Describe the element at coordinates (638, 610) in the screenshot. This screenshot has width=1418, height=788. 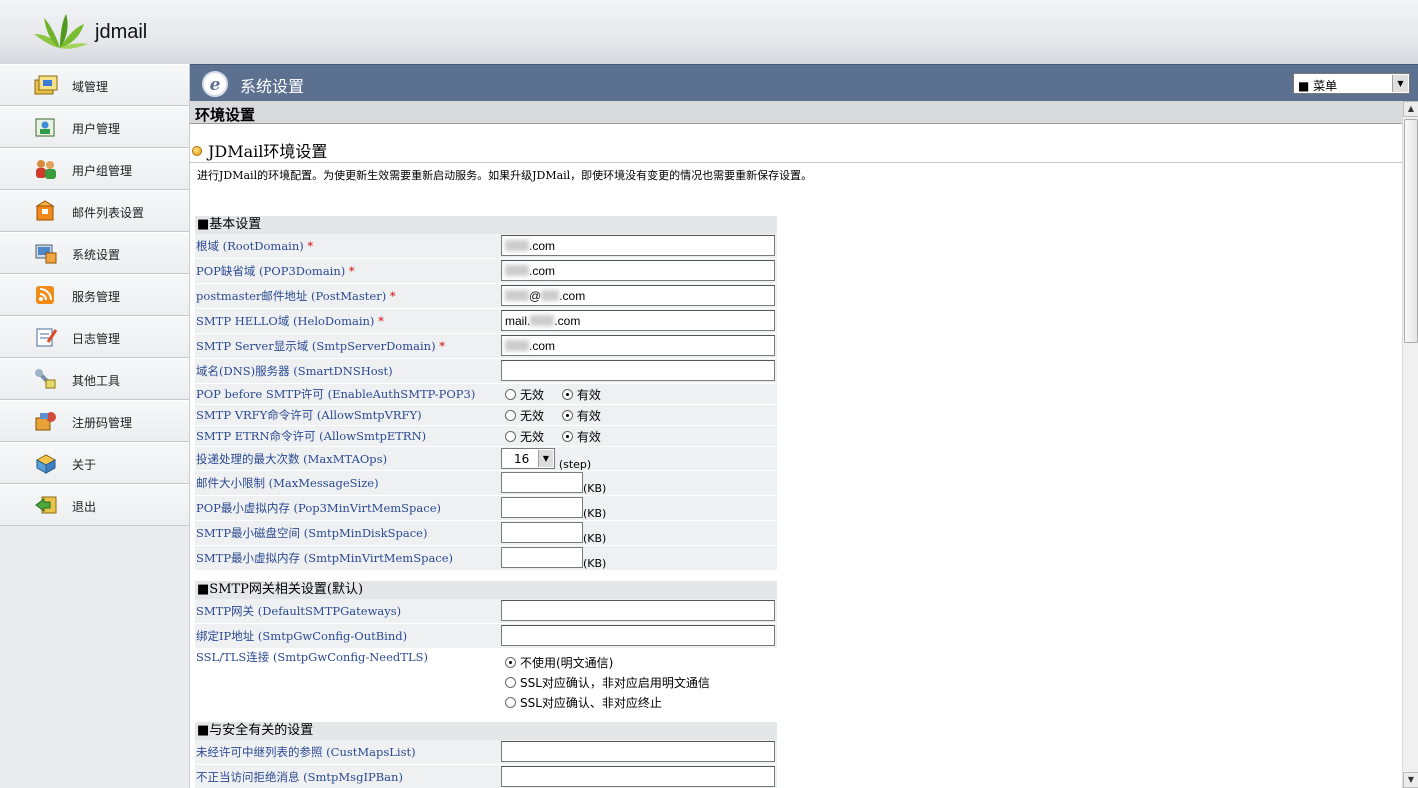
I see `gateways-input` at that location.